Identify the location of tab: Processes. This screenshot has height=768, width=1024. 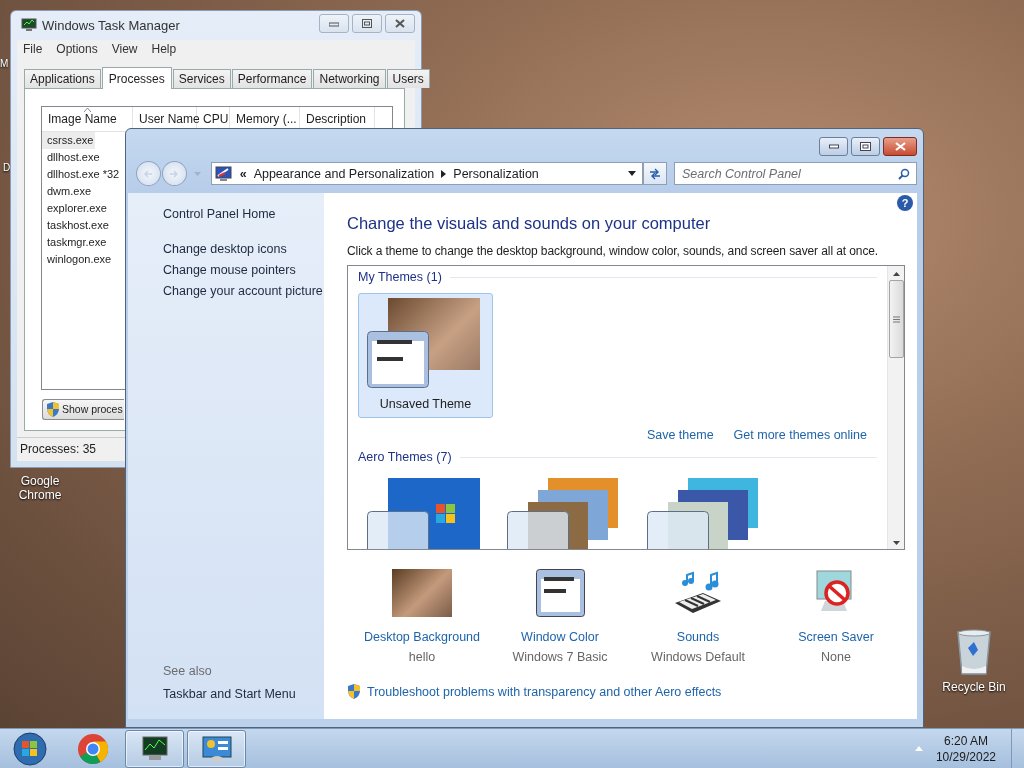
(136, 77).